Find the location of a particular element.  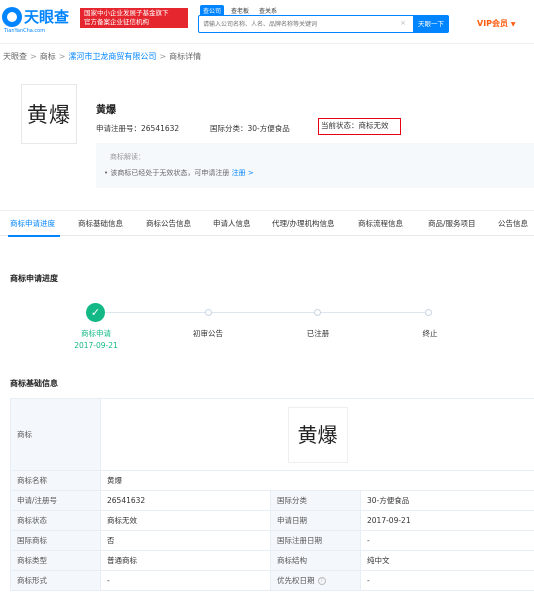

priority-date-label: 优先权日期 is located at coordinates (296, 580).